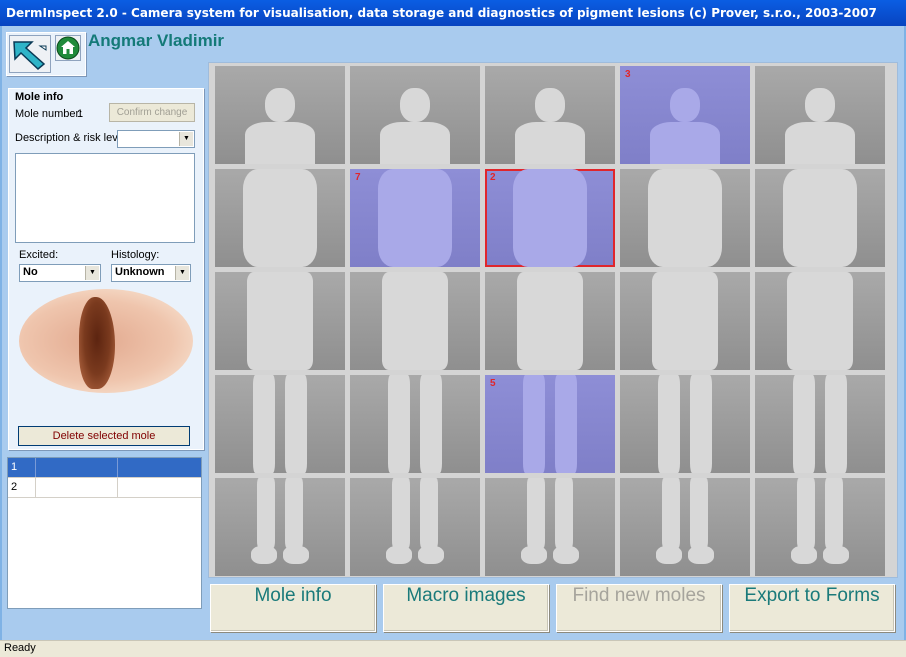  I want to click on body-view-legs-front-apart, so click(820, 424).